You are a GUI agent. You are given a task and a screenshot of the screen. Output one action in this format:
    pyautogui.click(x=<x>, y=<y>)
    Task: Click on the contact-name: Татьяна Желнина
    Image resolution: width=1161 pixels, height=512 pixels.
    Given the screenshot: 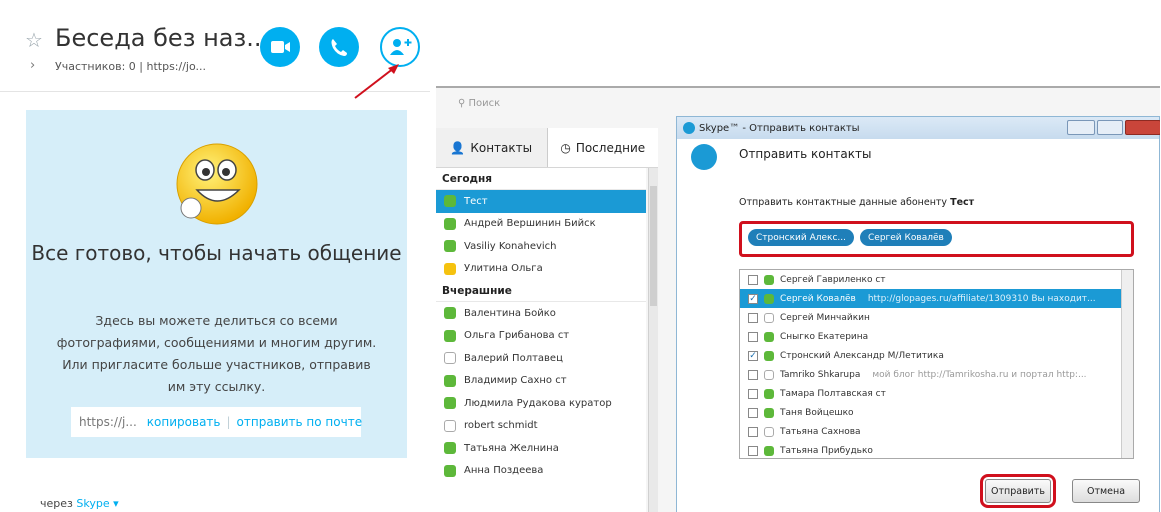 What is the action you would take?
    pyautogui.click(x=511, y=448)
    